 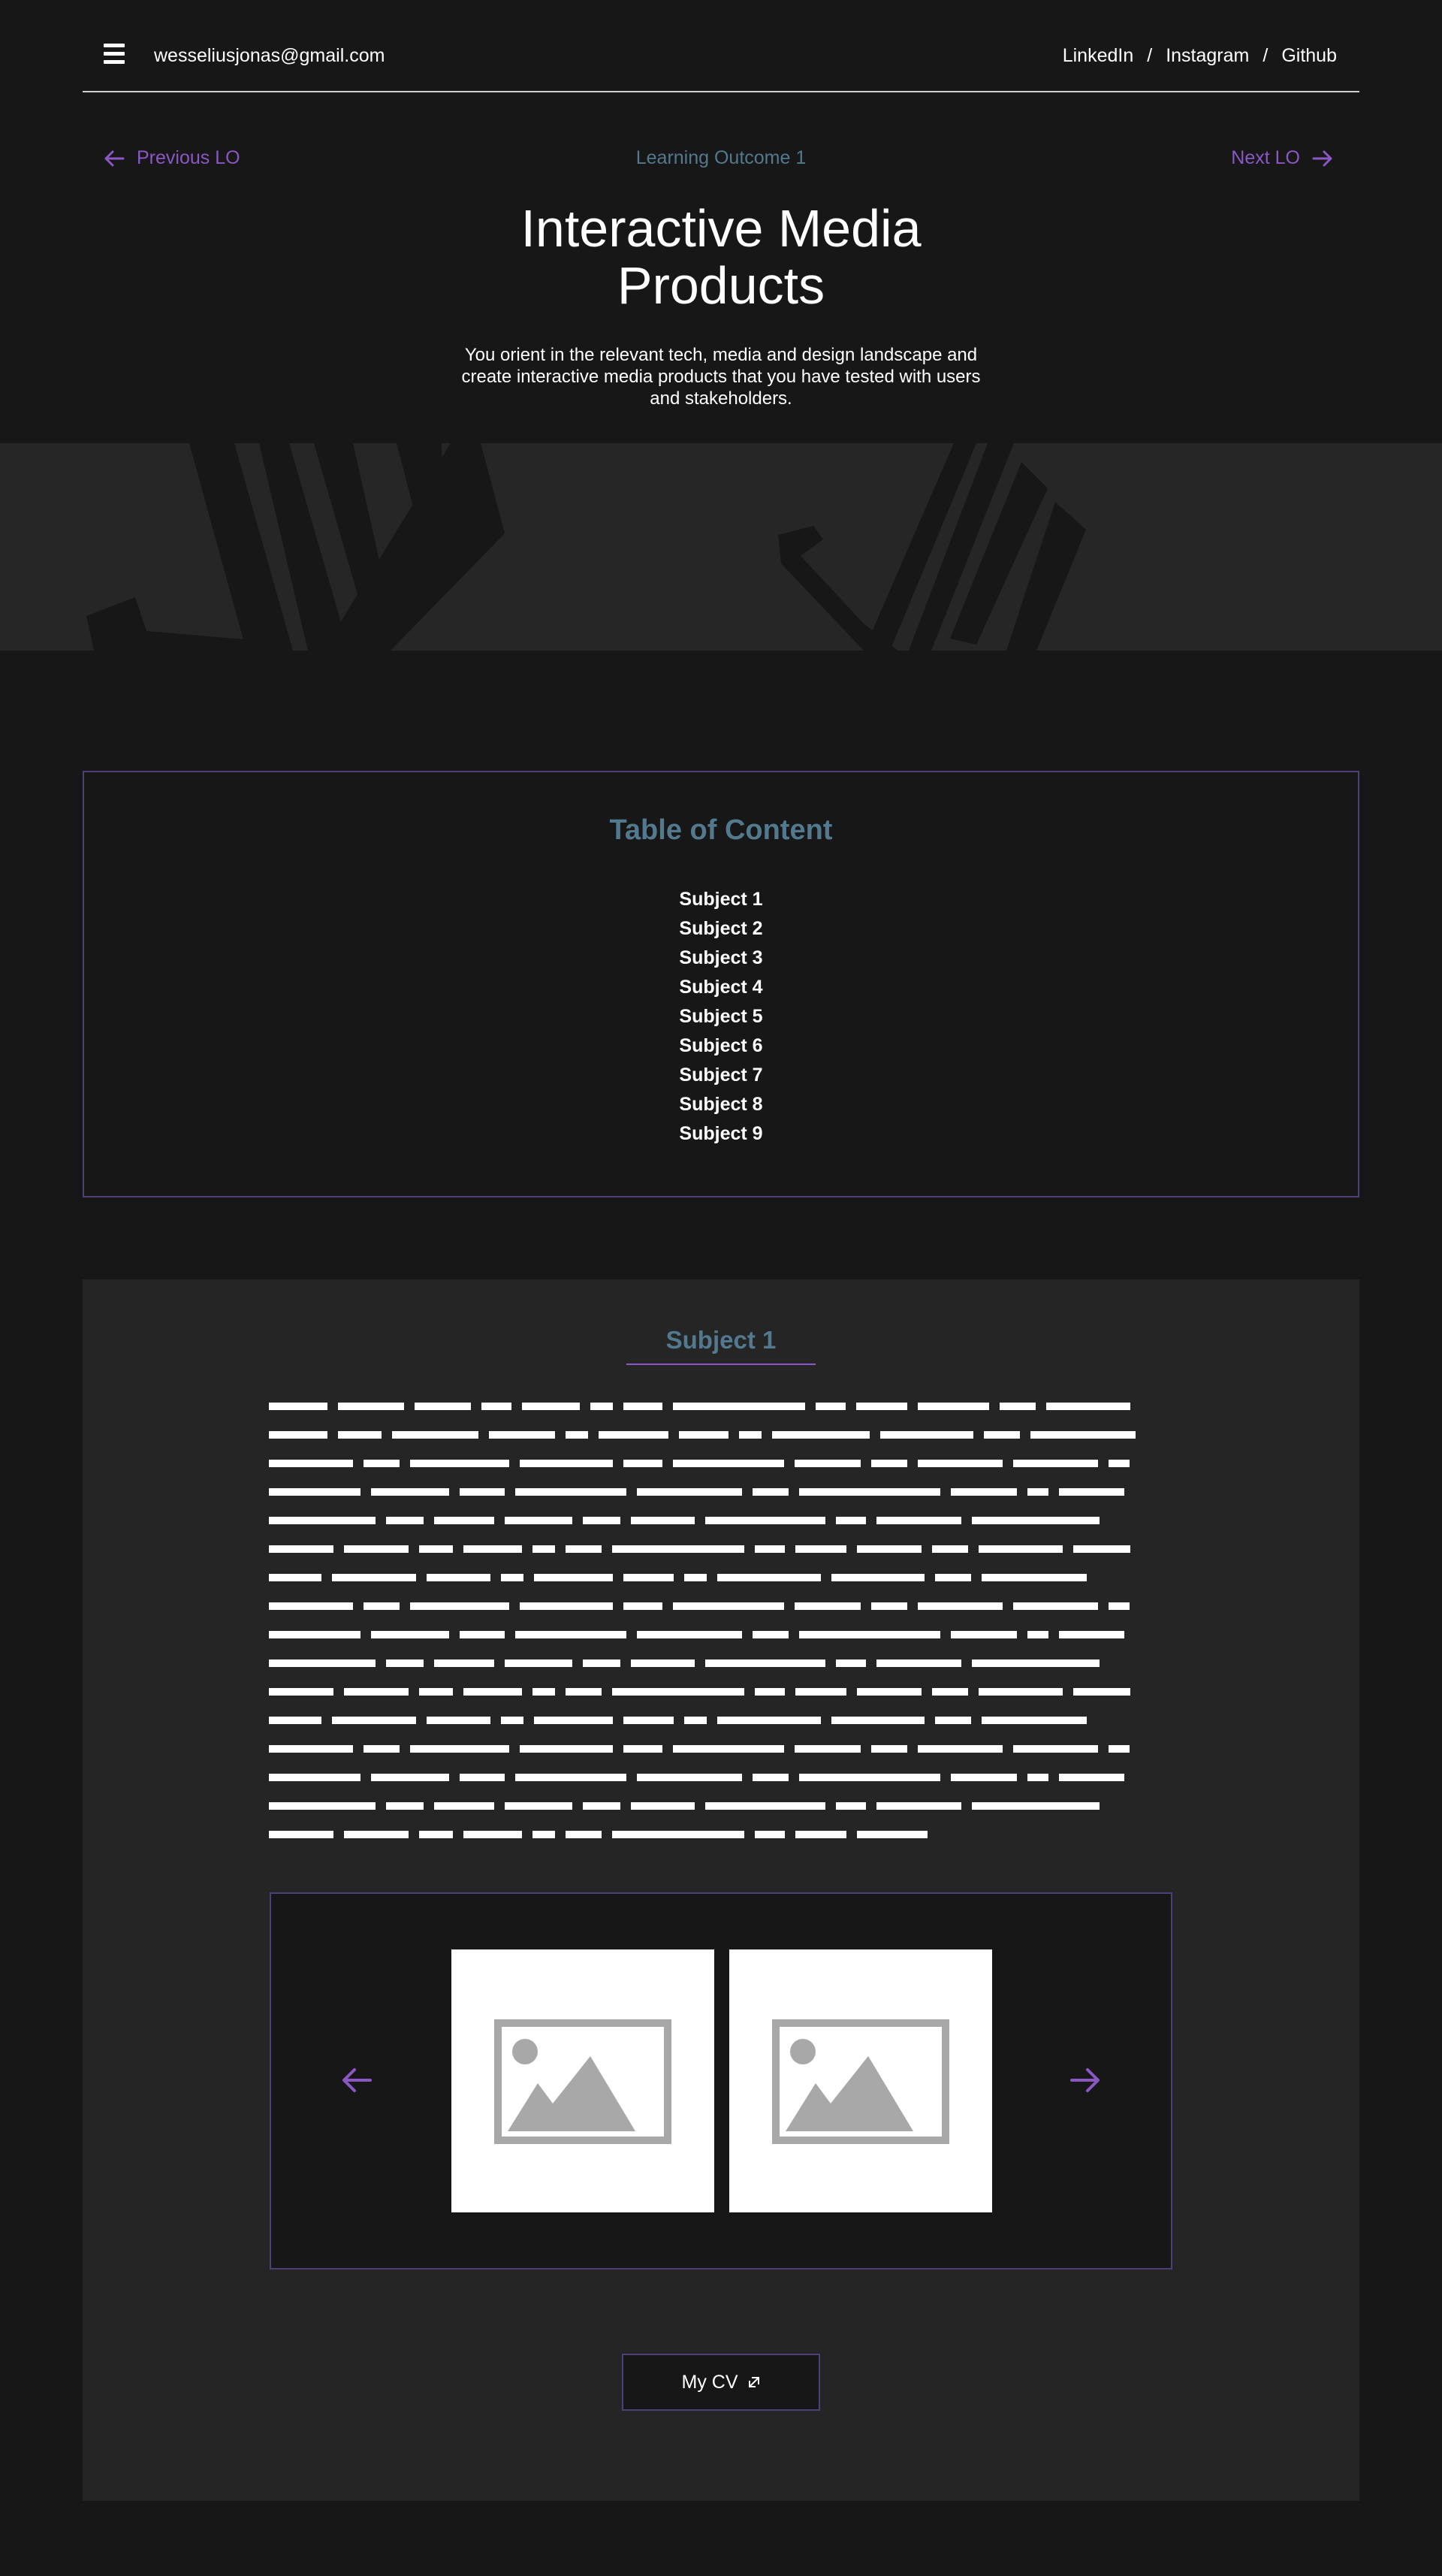 I want to click on next-lo-label: Next LO, so click(x=1266, y=157).